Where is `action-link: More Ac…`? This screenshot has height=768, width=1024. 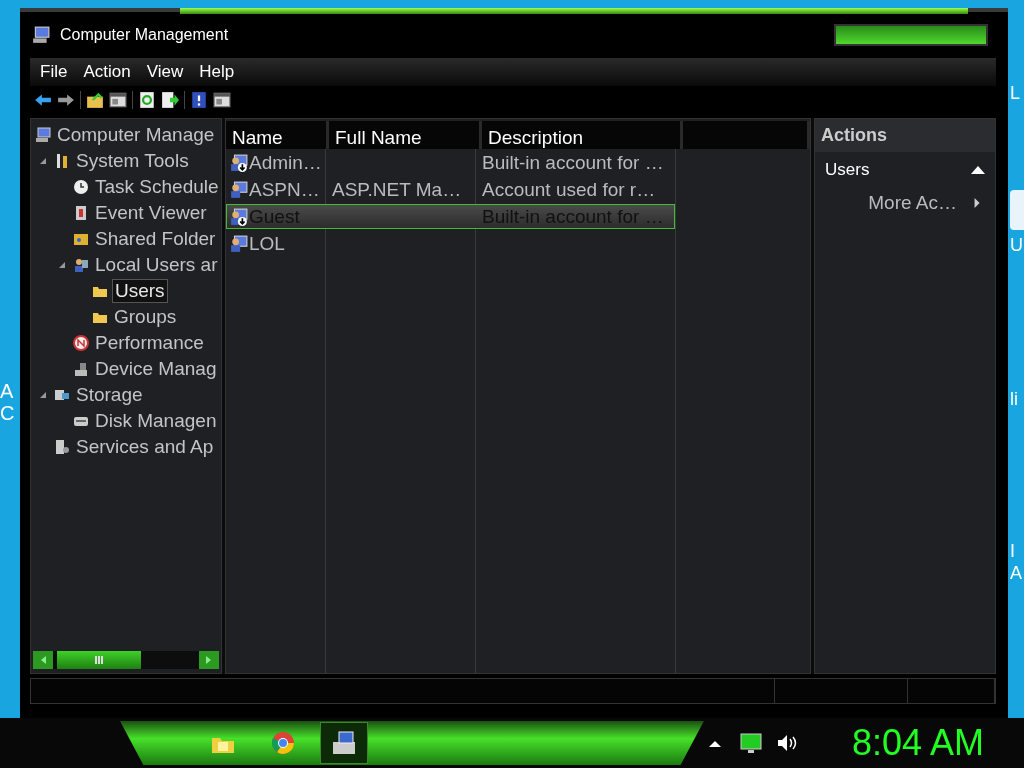
action-link: More Ac… is located at coordinates (912, 203).